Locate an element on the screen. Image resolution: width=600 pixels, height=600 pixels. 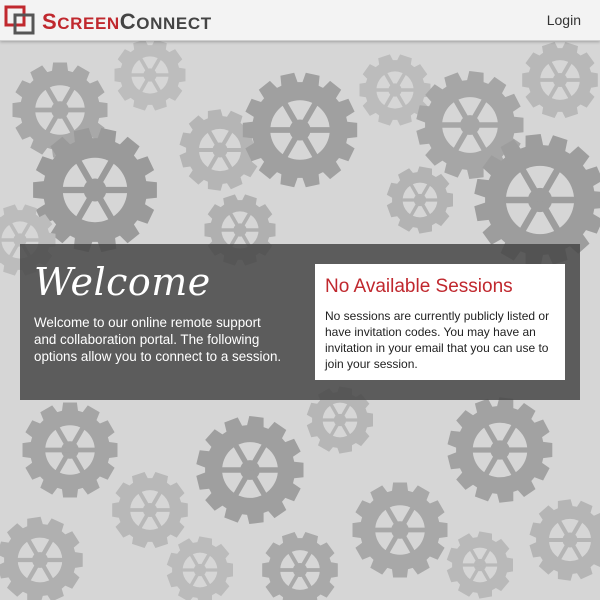
screenconnect-logo: SCREENCONNECT is located at coordinates (108, 20).